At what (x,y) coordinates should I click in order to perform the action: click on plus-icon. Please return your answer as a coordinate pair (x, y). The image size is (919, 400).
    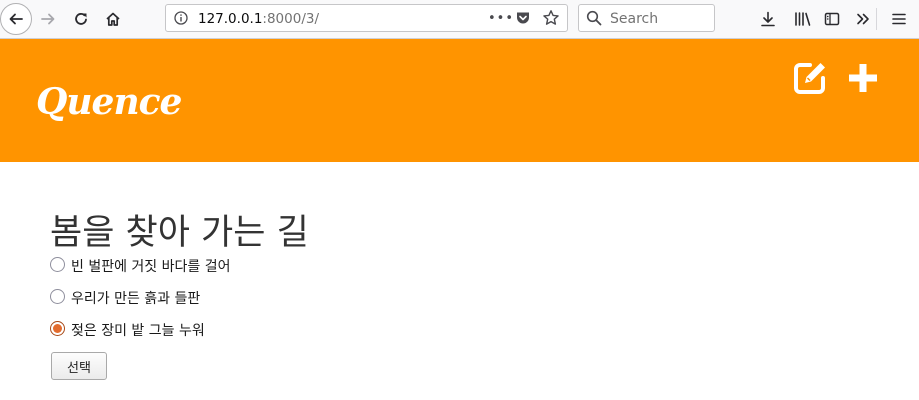
    Looking at the image, I should click on (863, 78).